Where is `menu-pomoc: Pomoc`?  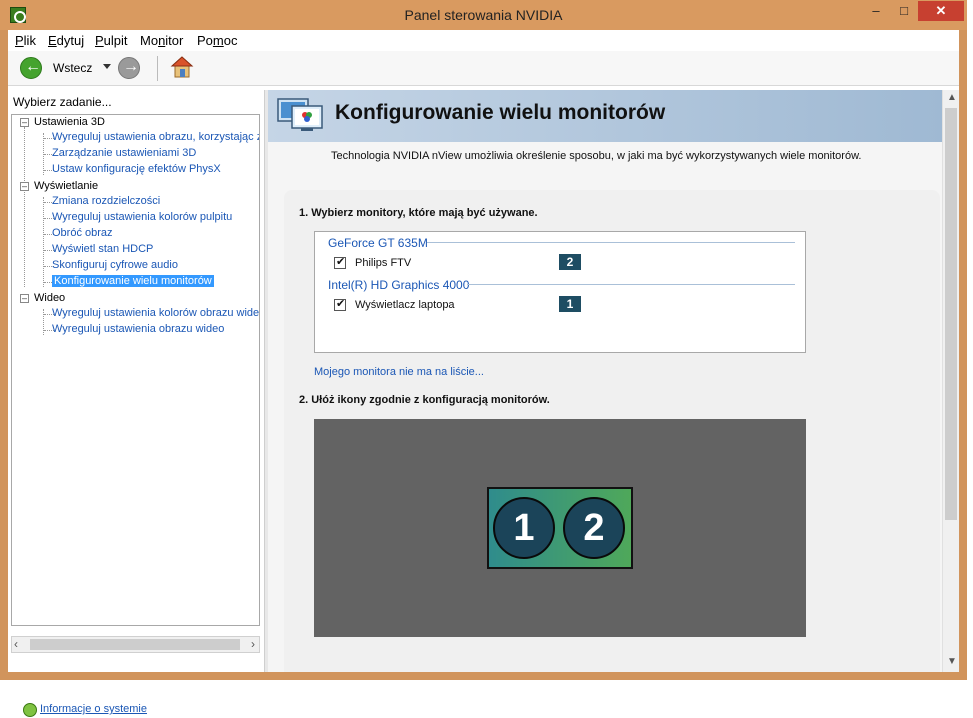
menu-pomoc: Pomoc is located at coordinates (217, 40).